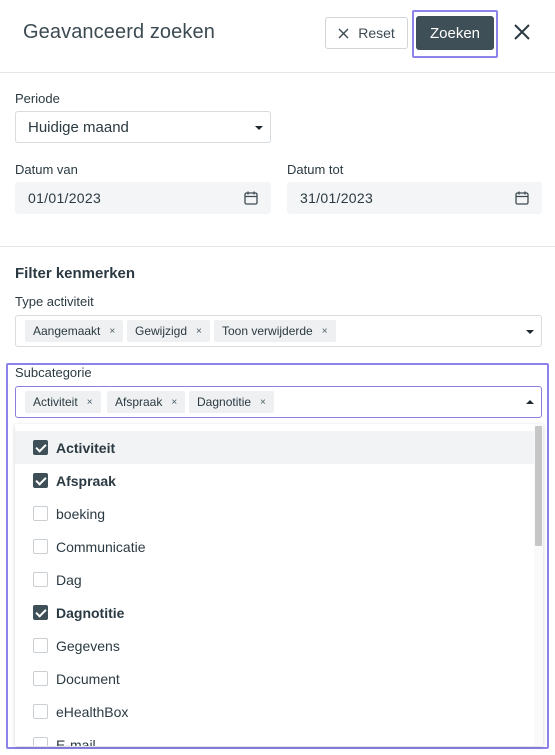 This screenshot has height=755, width=555. What do you see at coordinates (267, 331) in the screenshot?
I see `chip-label: Toon verwijderde` at bounding box center [267, 331].